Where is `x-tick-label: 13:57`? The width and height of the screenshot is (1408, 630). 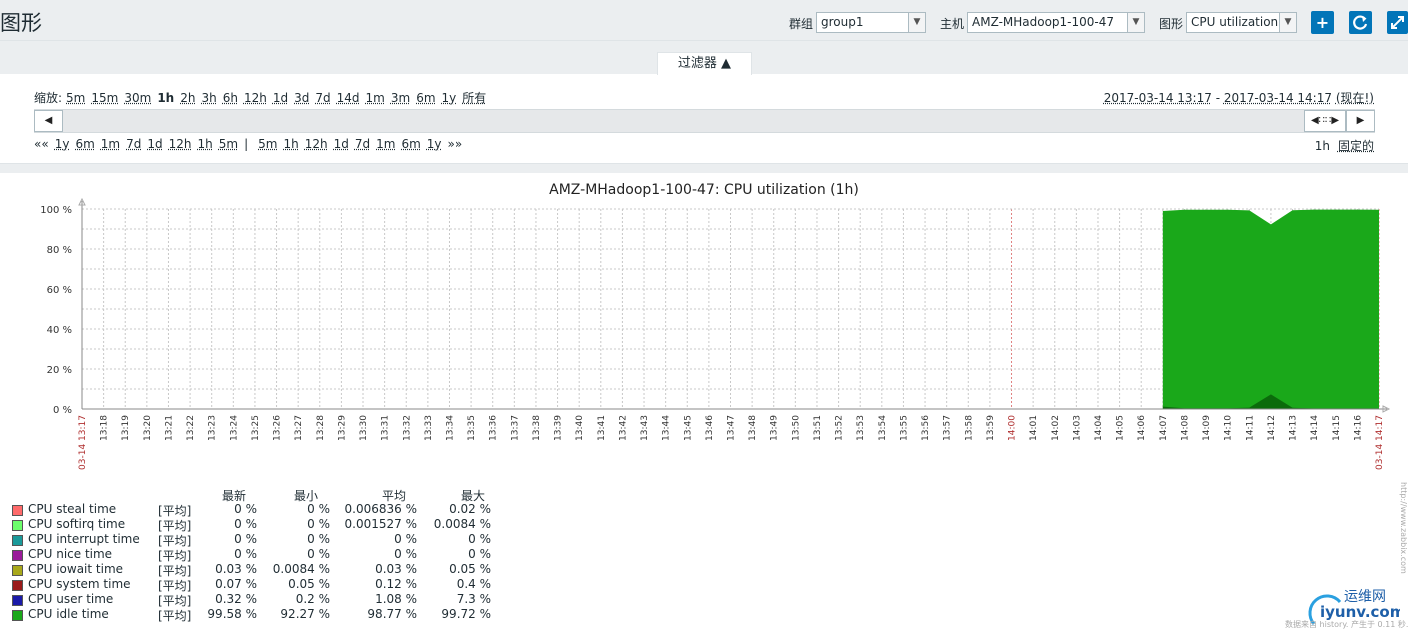
x-tick-label: 13:57 is located at coordinates (948, 428).